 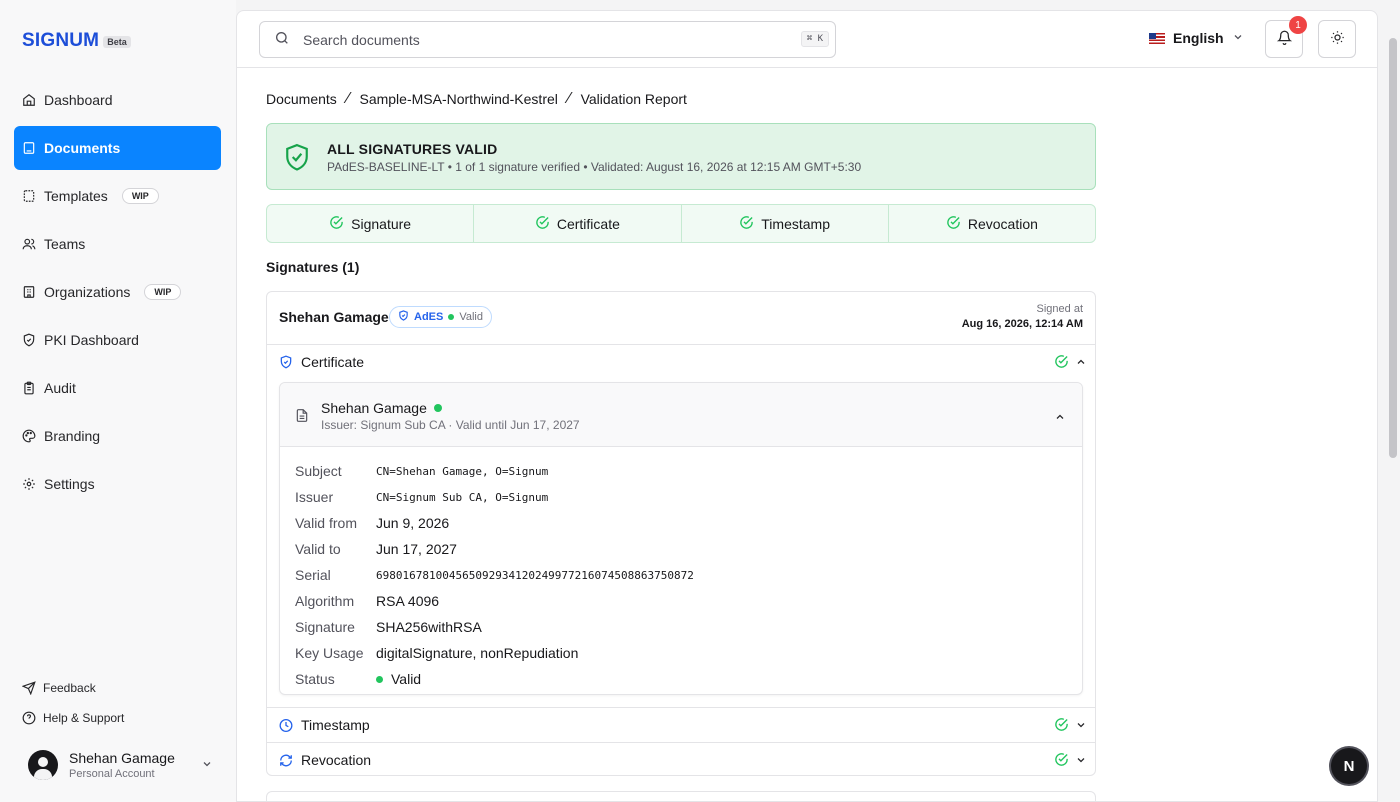 What do you see at coordinates (315, 679) in the screenshot?
I see `field-label: Status` at bounding box center [315, 679].